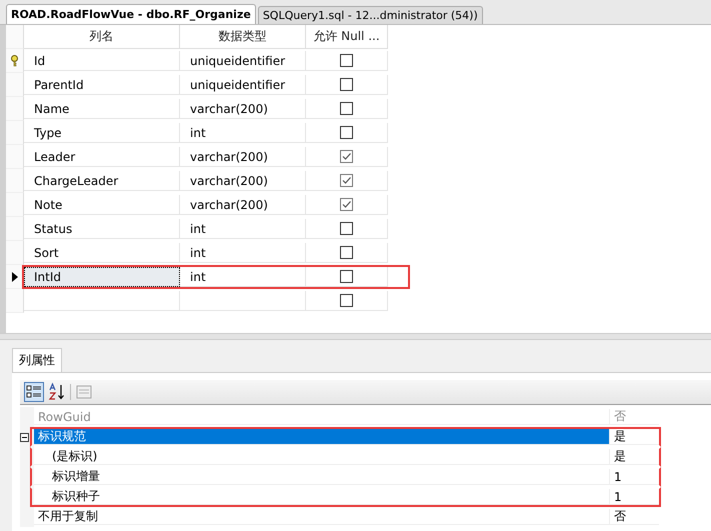 The width and height of the screenshot is (711, 531). I want to click on collapse-icon, so click(24, 437).